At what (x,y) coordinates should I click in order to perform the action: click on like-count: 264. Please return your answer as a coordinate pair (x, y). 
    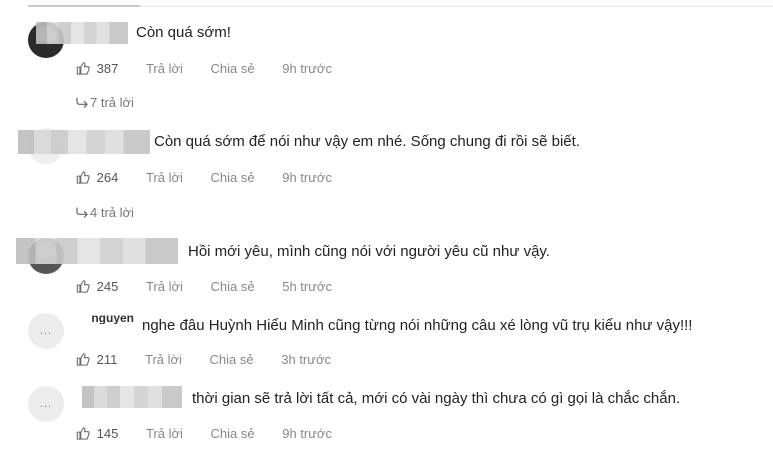
    Looking at the image, I should click on (107, 177).